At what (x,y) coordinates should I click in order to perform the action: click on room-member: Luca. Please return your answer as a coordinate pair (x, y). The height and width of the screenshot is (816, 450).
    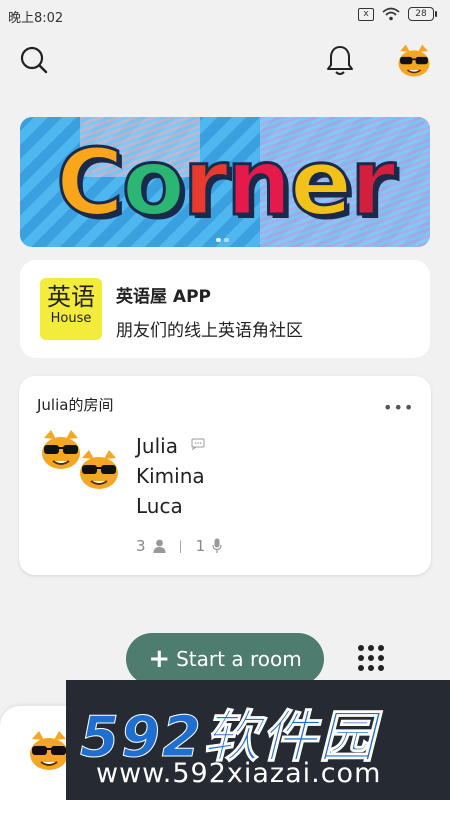
    Looking at the image, I should click on (159, 506).